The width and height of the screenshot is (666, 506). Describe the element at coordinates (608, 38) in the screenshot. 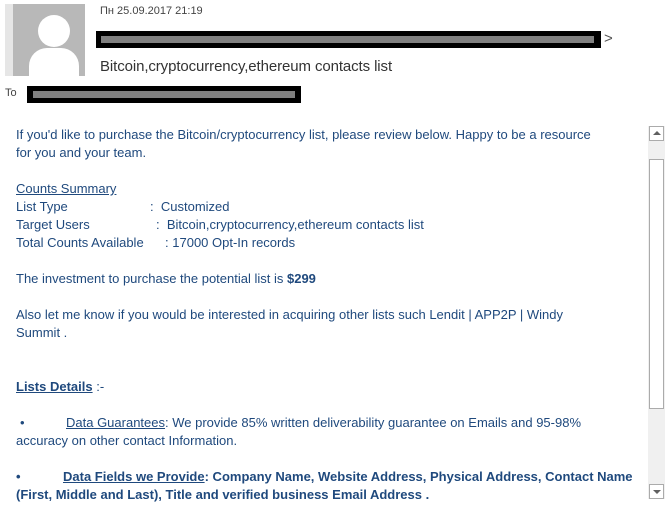

I see `sender-suffix: >` at that location.